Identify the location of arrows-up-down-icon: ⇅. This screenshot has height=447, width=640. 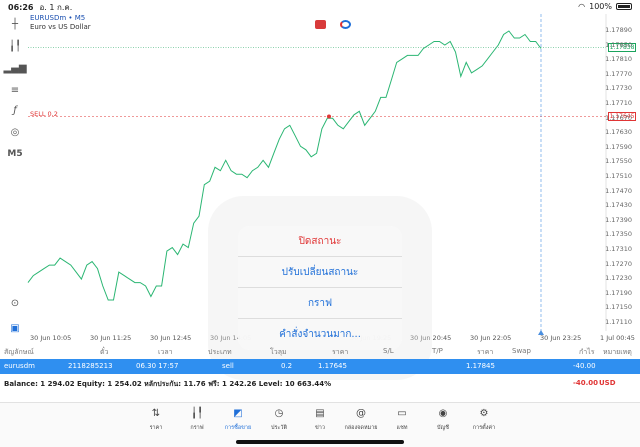
(156, 413).